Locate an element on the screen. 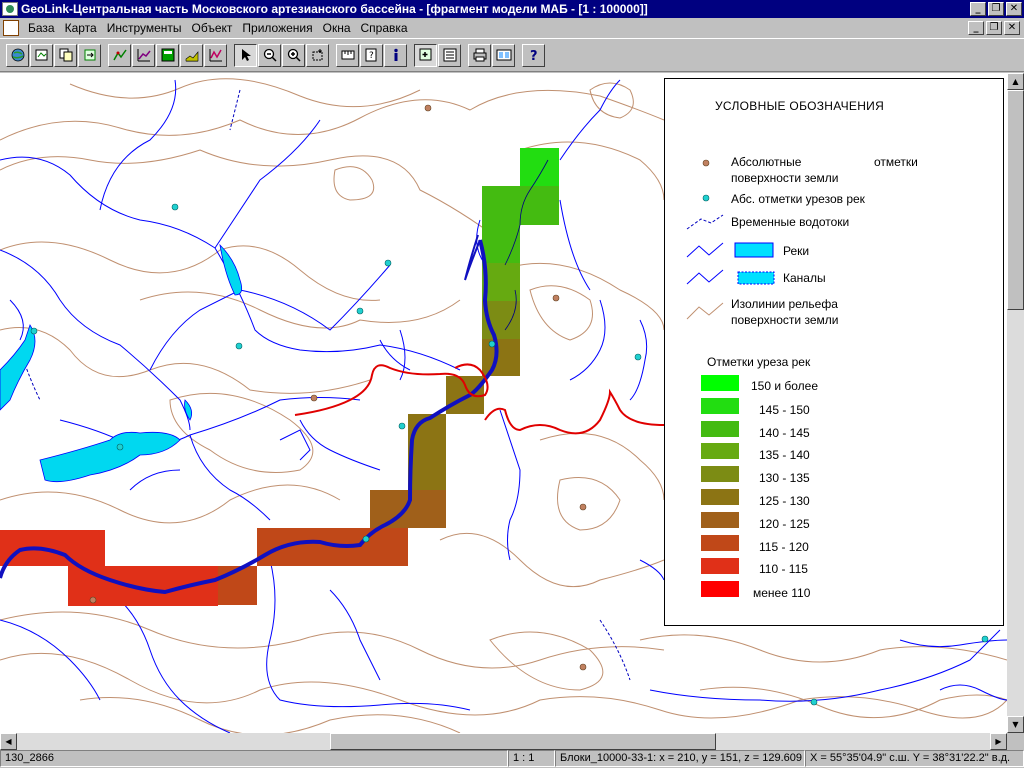  lake is located at coordinates (18, 367).